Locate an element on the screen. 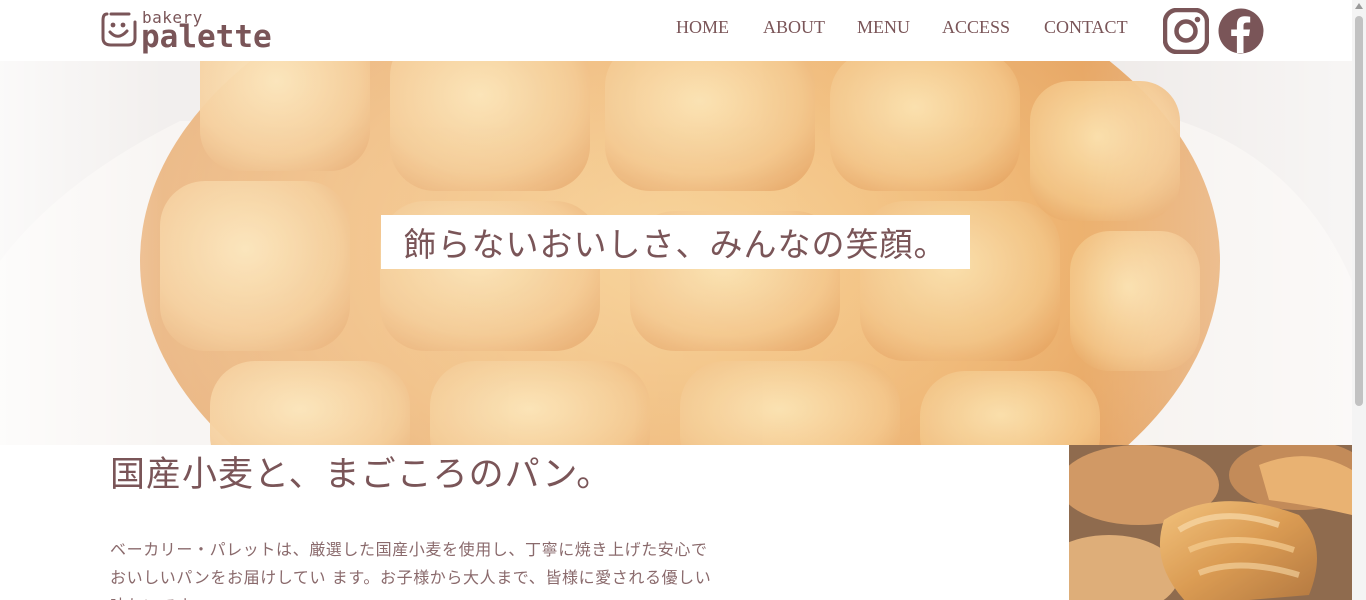 This screenshot has width=1366, height=600. hero-caption: 飾らないおいしさ、みんなの笑顔。 is located at coordinates (675, 244).